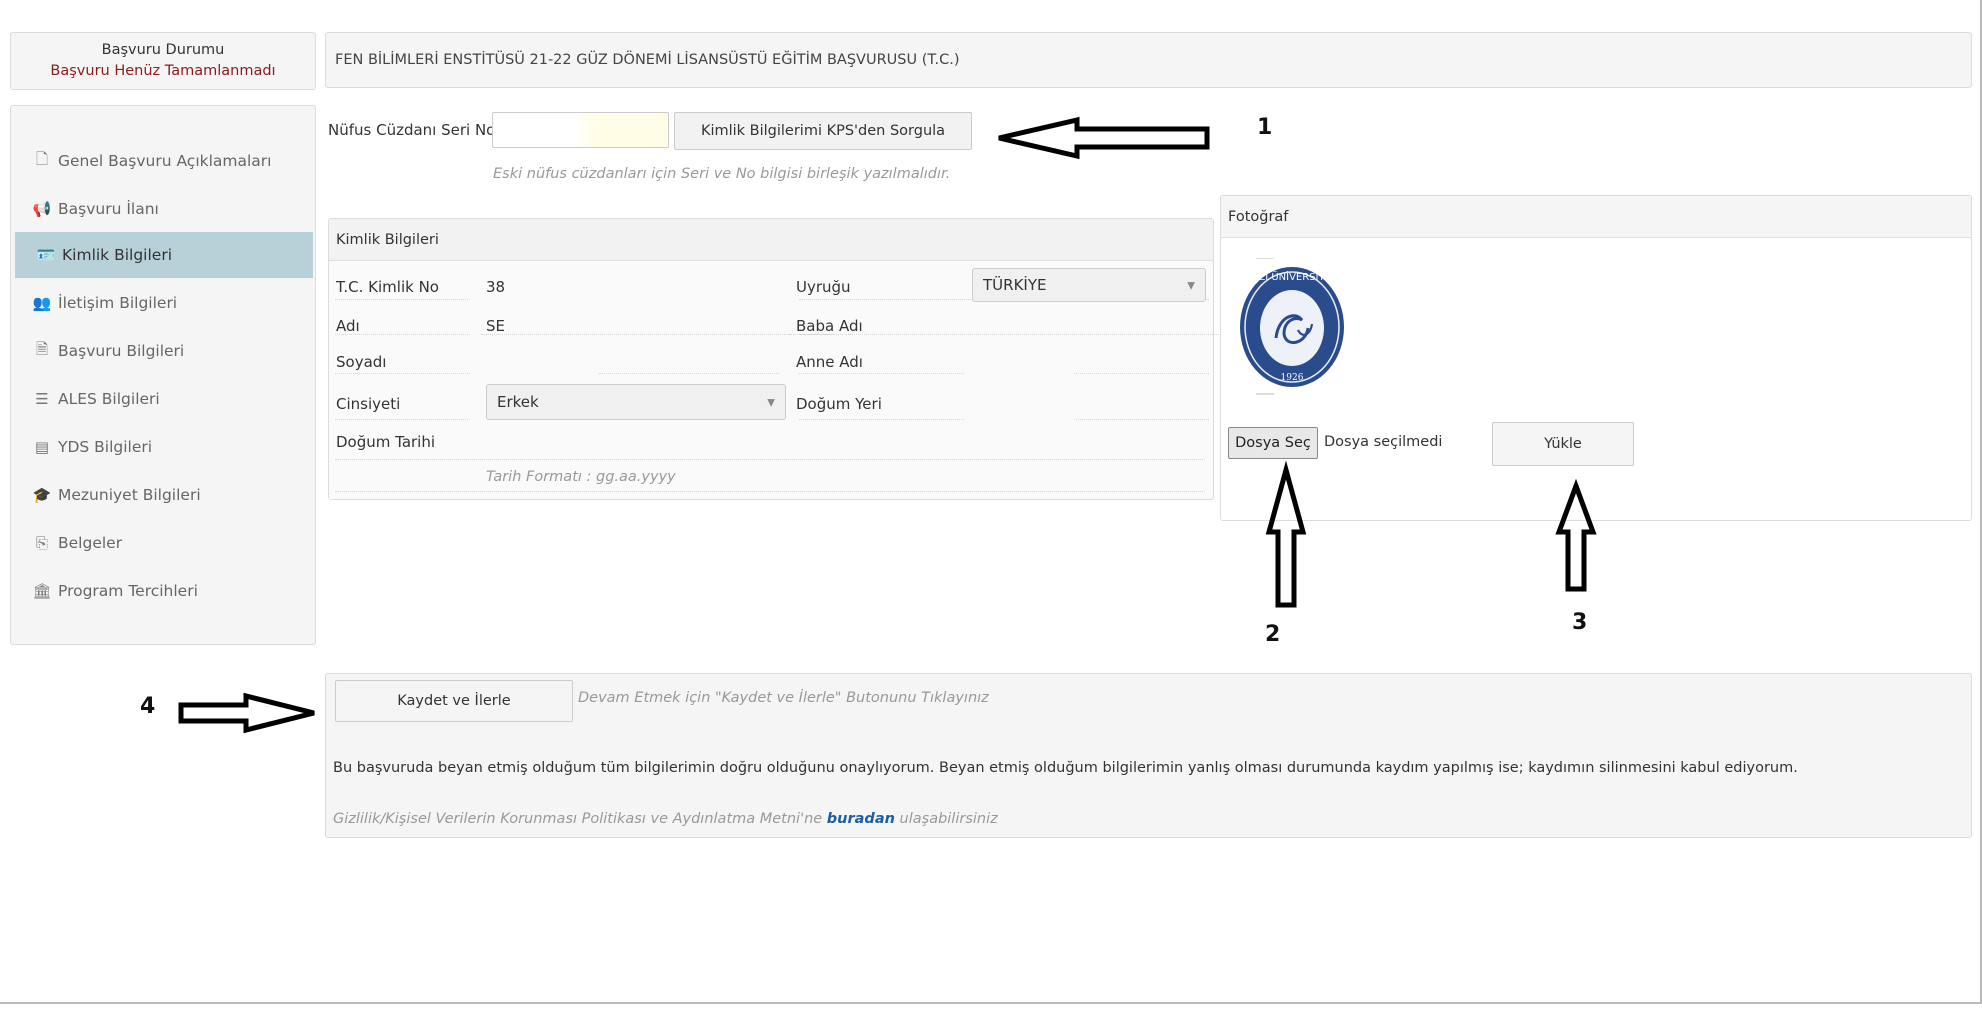  I want to click on document-icon: 🗋, so click(42, 158).